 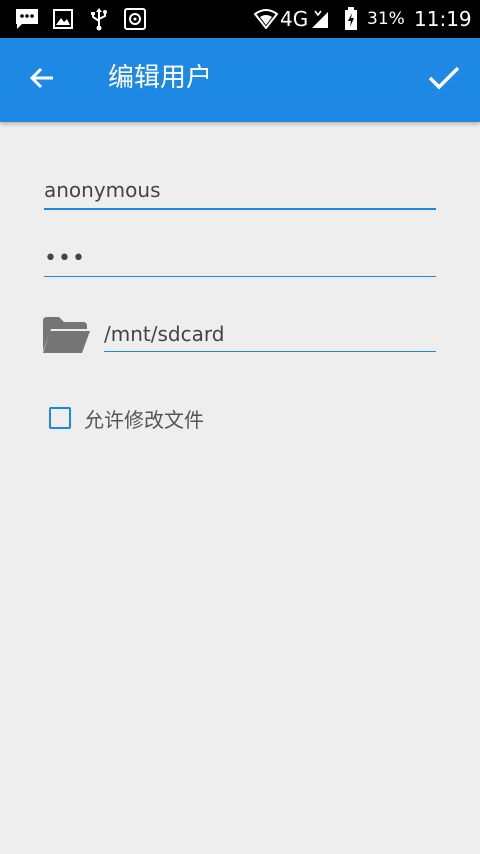 I want to click on settings-app-icon, so click(x=135, y=19).